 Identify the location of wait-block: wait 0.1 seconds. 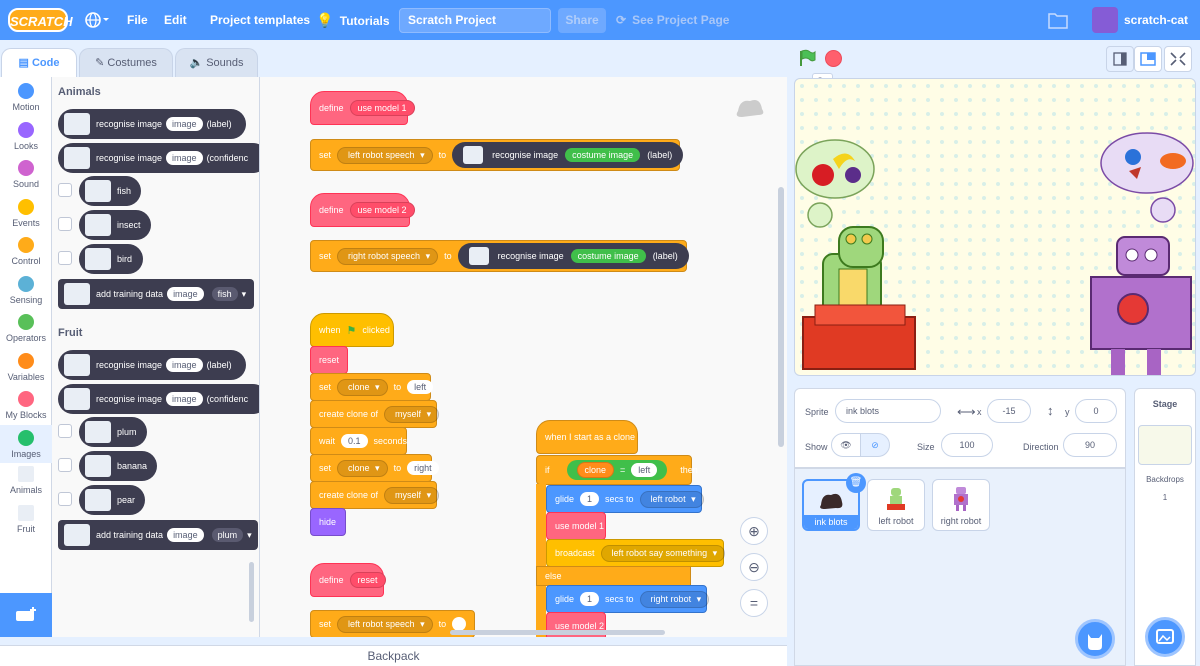
(358, 441).